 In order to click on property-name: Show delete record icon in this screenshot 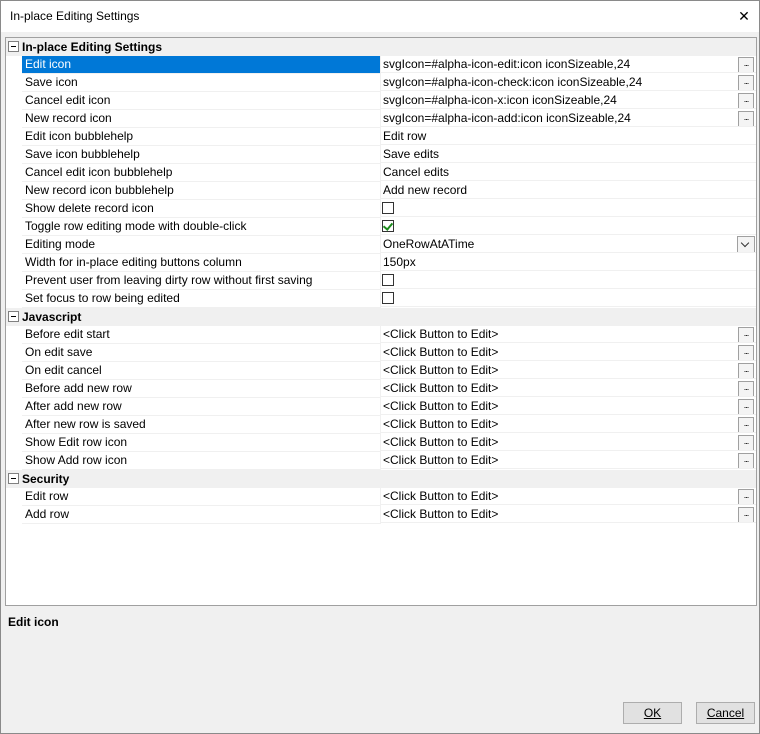, I will do `click(201, 209)`.